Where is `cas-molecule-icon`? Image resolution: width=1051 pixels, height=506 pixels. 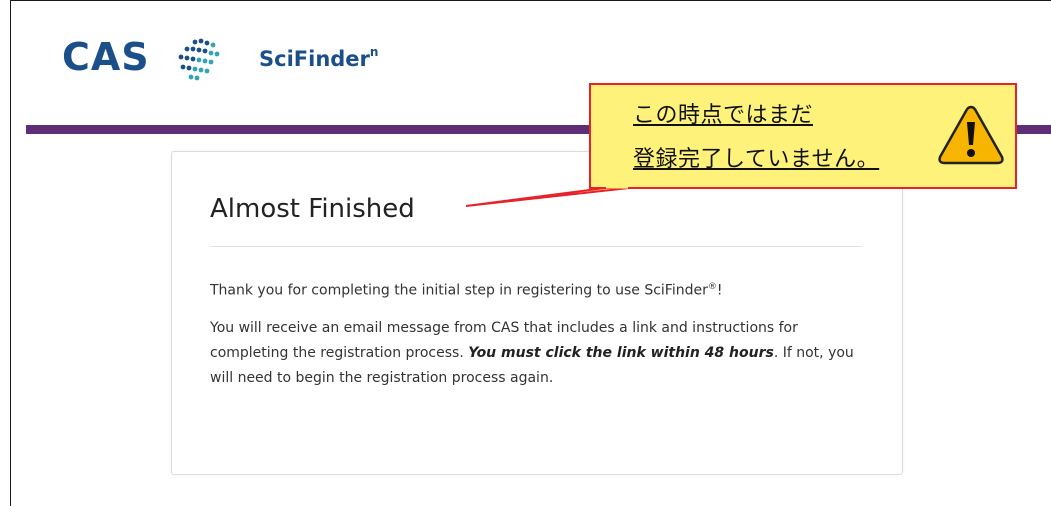
cas-molecule-icon is located at coordinates (199, 59).